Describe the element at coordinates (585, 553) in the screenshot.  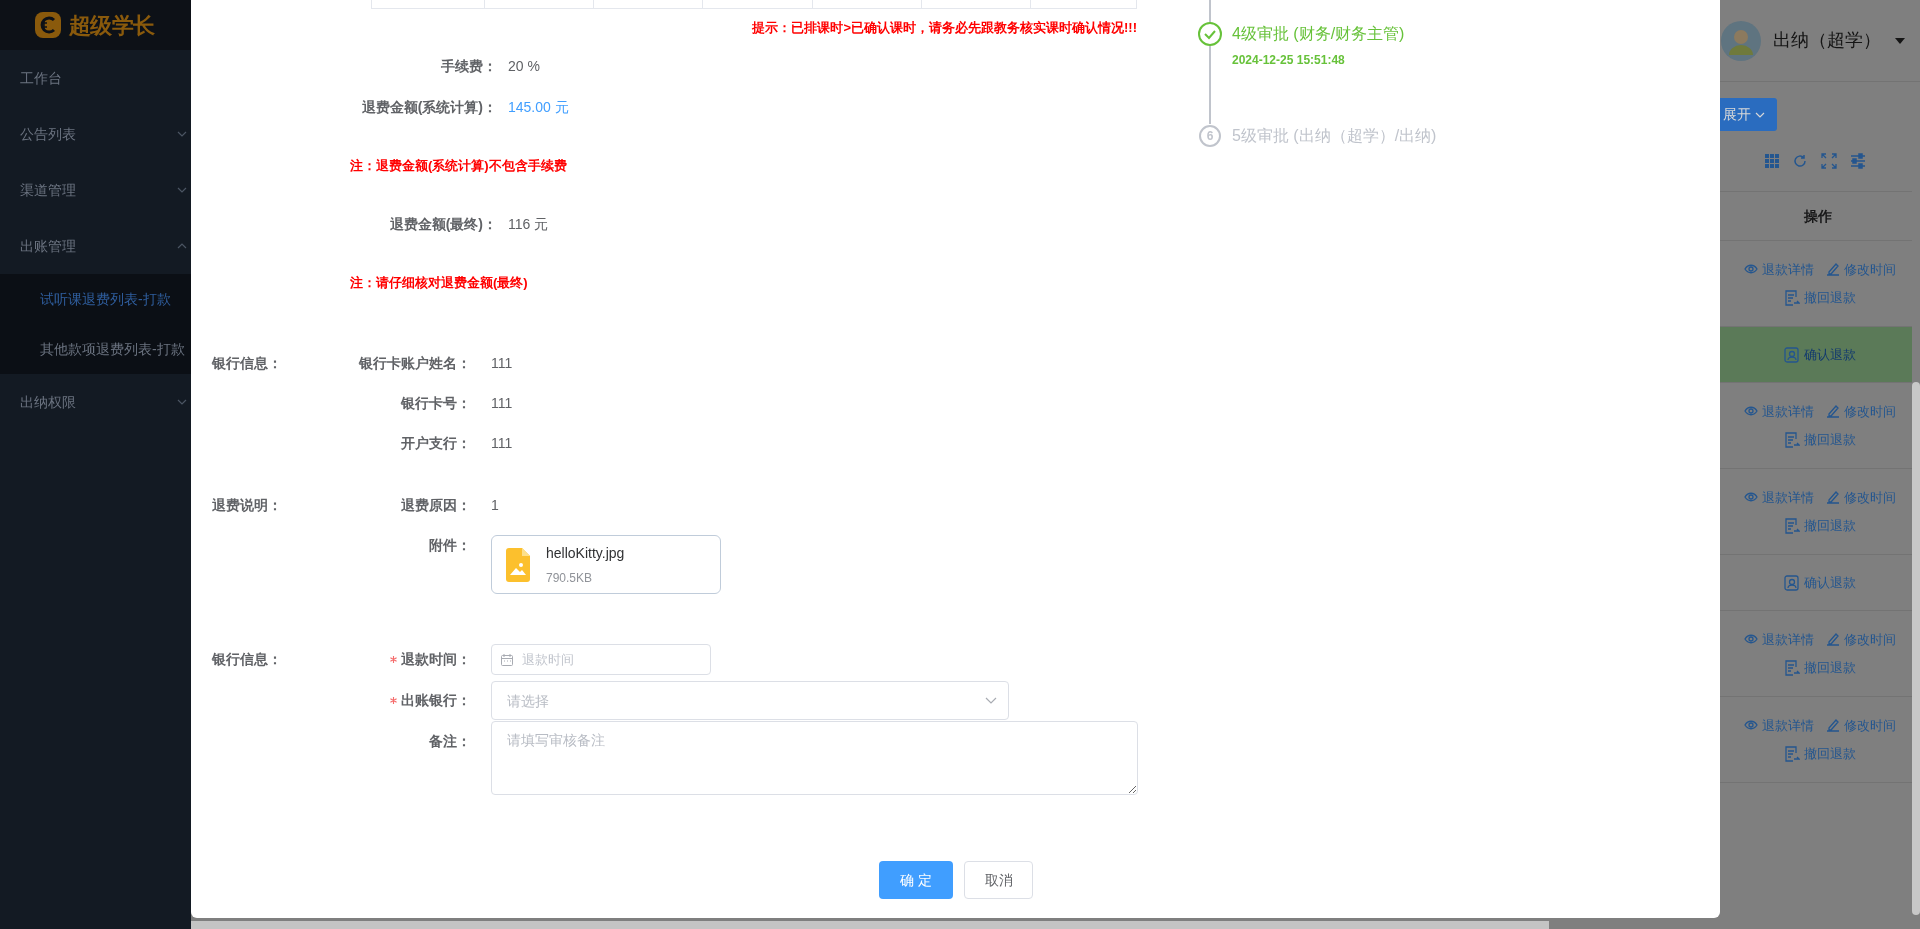
I see `file-name: helloKitty.jpg` at that location.